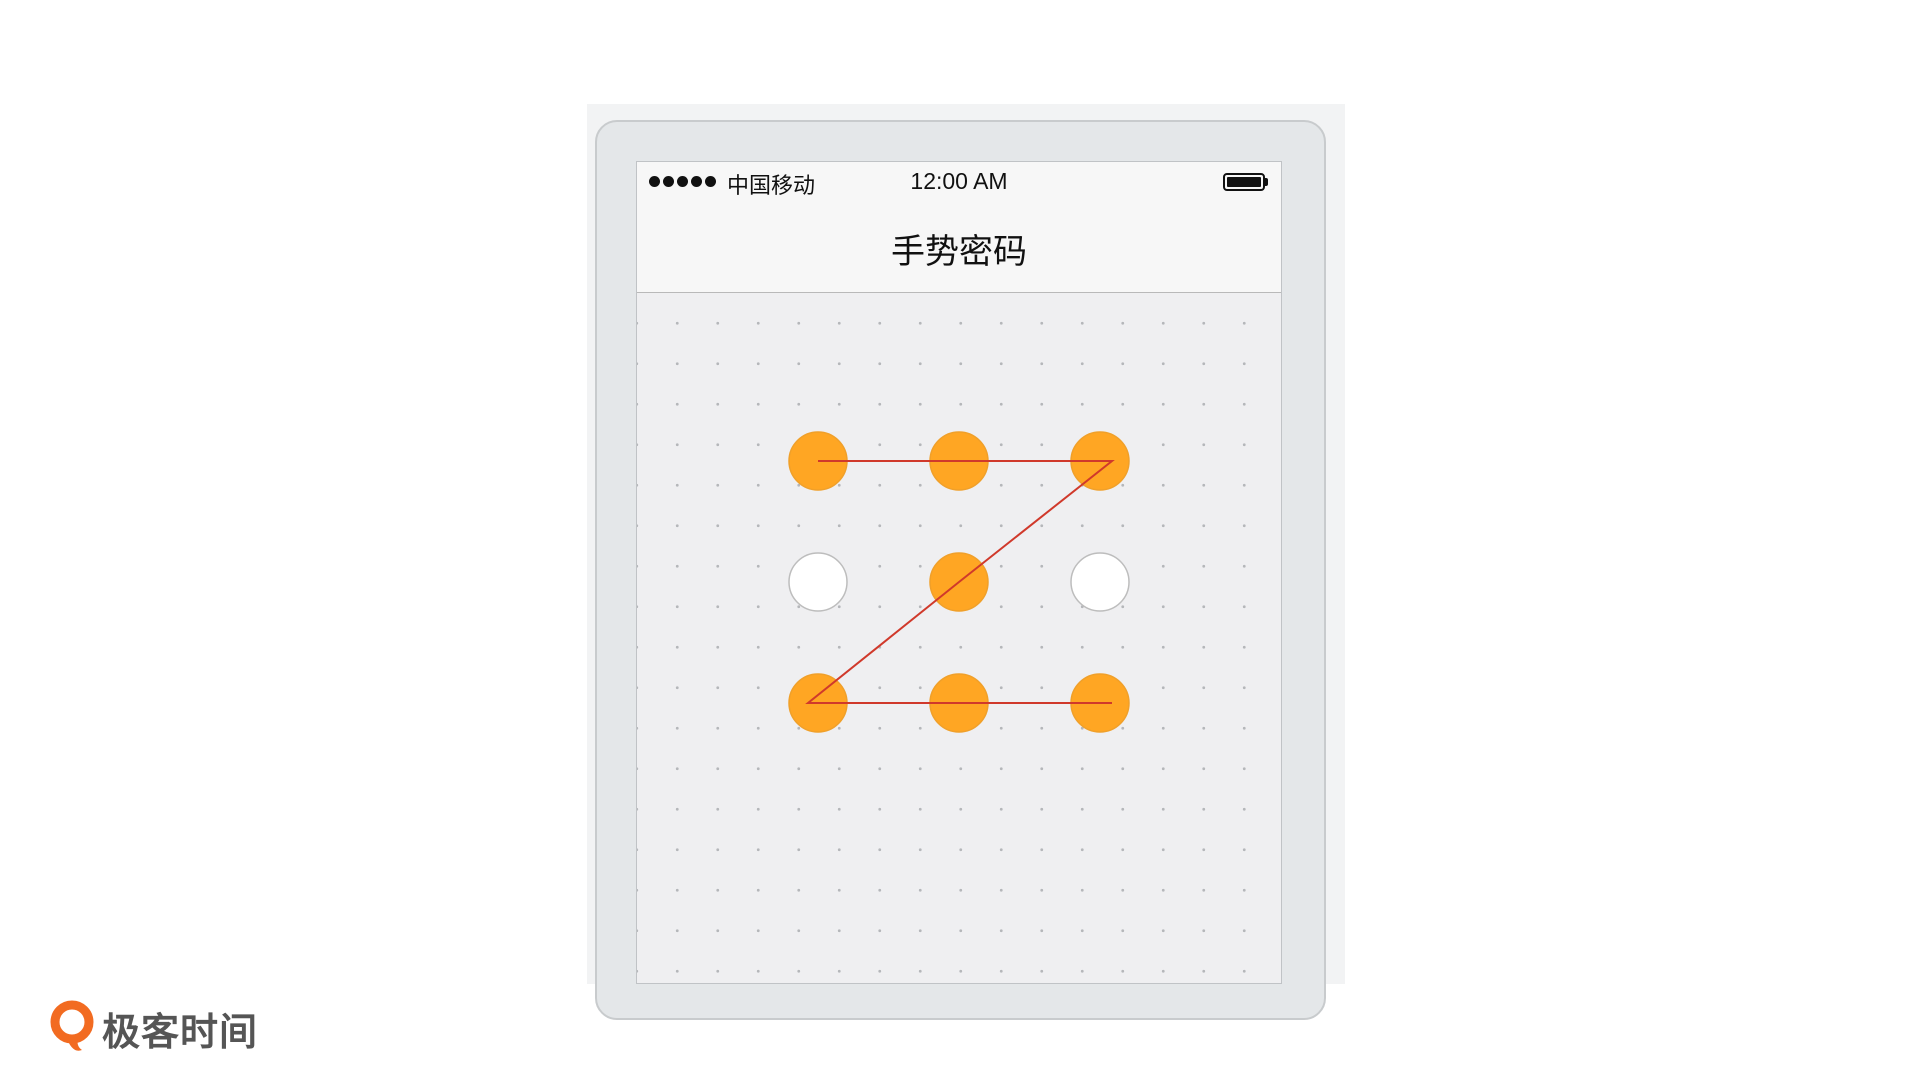 The width and height of the screenshot is (1920, 1080). I want to click on brand-name: 极客时间, so click(180, 1031).